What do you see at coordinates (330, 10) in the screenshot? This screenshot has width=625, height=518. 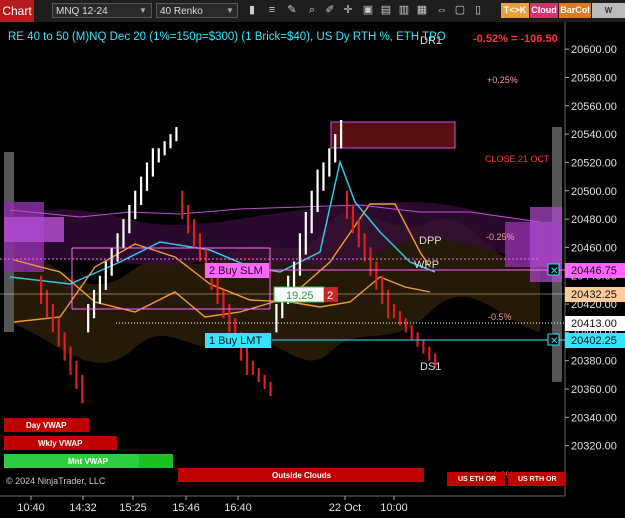 I see `drawing-tool-icon: ✐` at bounding box center [330, 10].